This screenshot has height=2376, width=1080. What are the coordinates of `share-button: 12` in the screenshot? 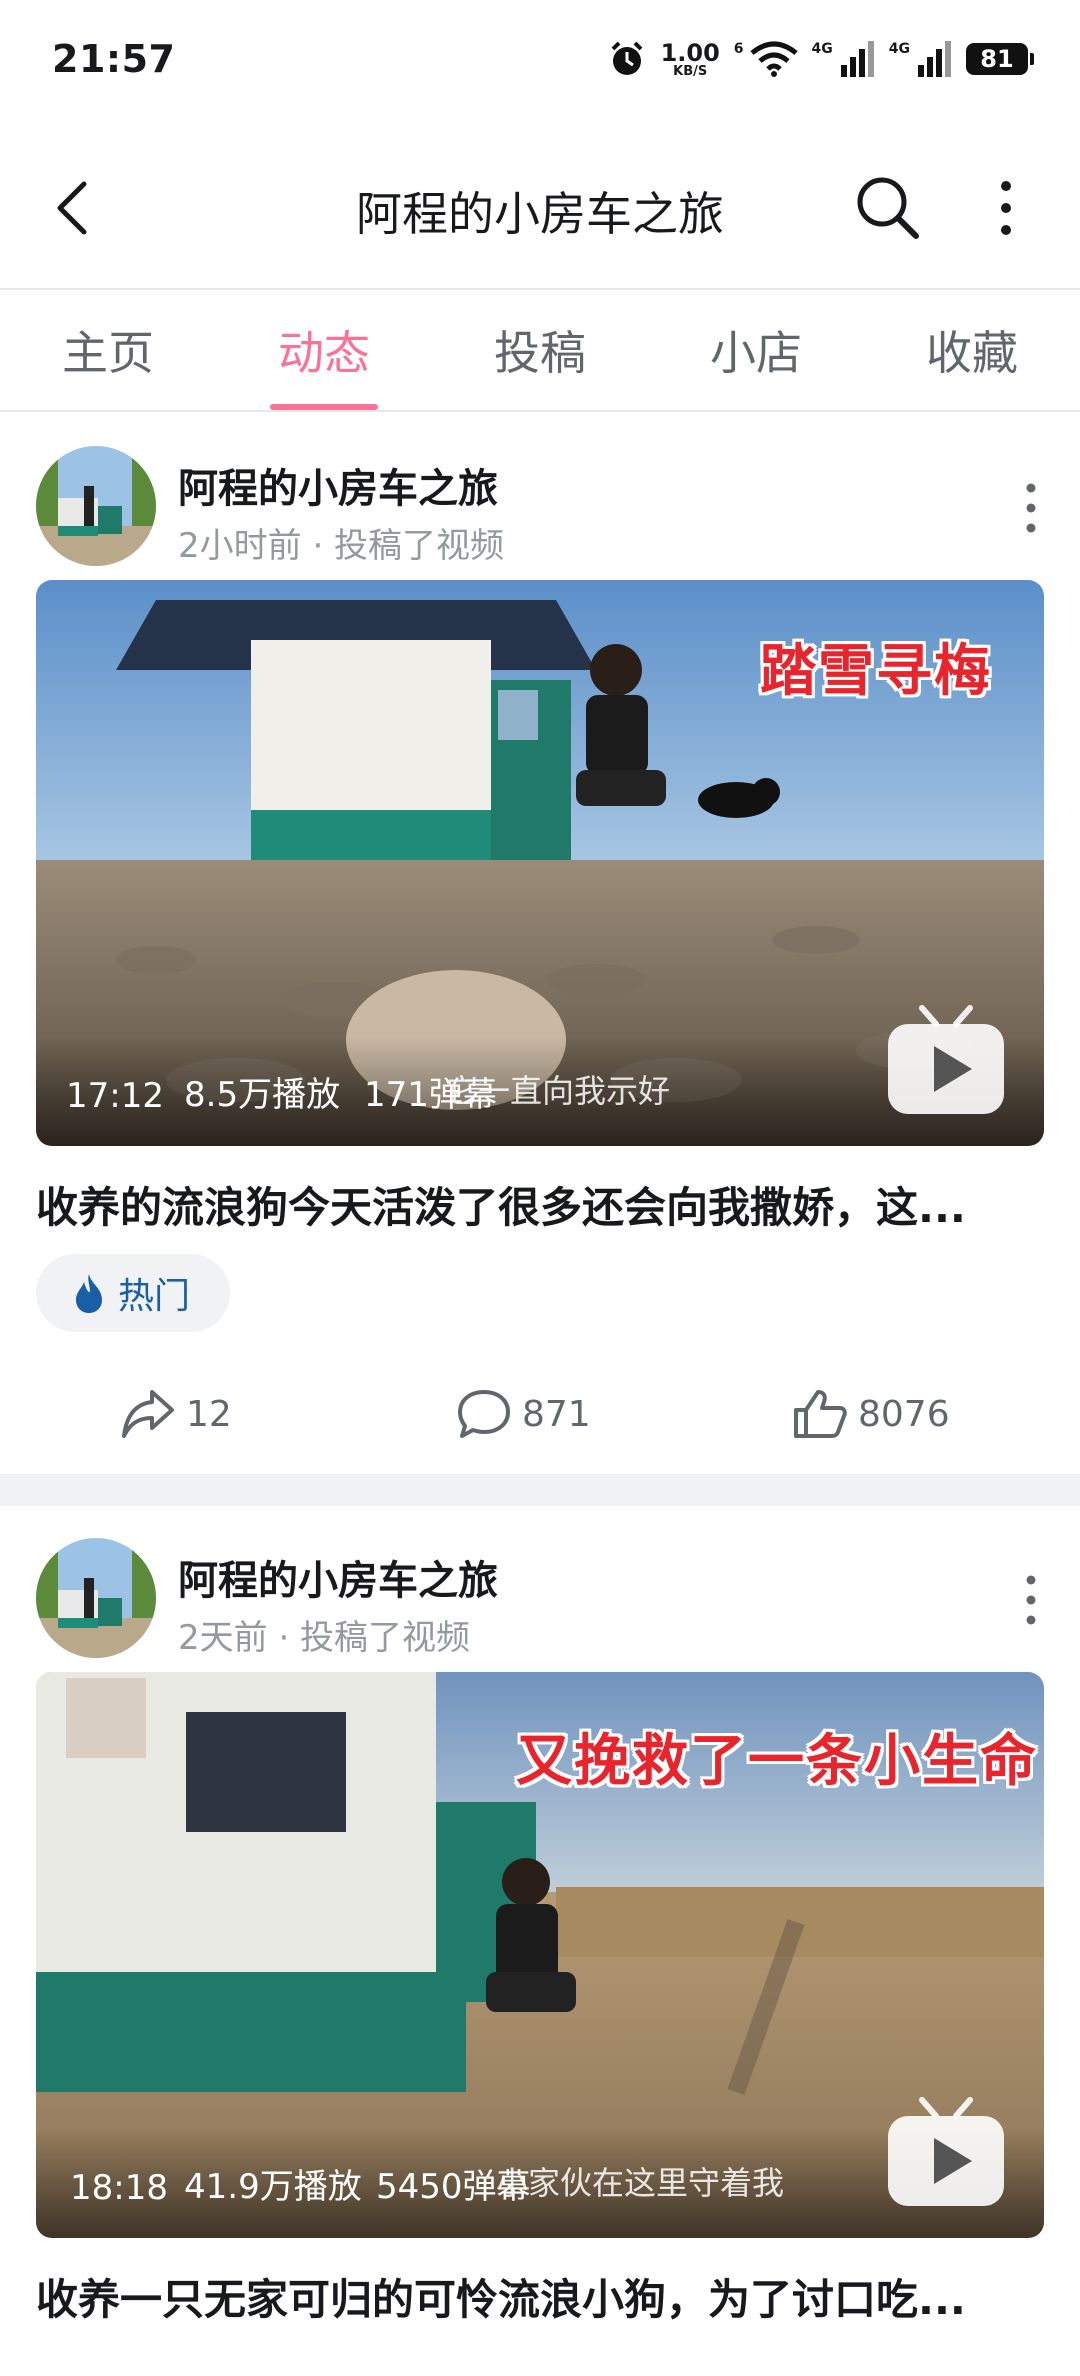 It's located at (176, 1414).